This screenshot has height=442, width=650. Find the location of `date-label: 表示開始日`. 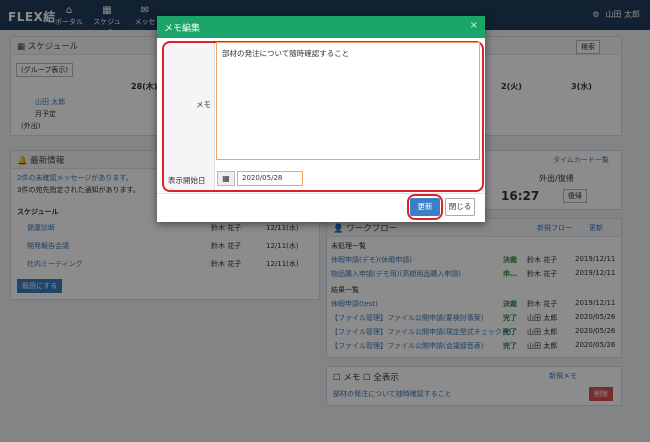

date-label: 表示開始日 is located at coordinates (187, 180).